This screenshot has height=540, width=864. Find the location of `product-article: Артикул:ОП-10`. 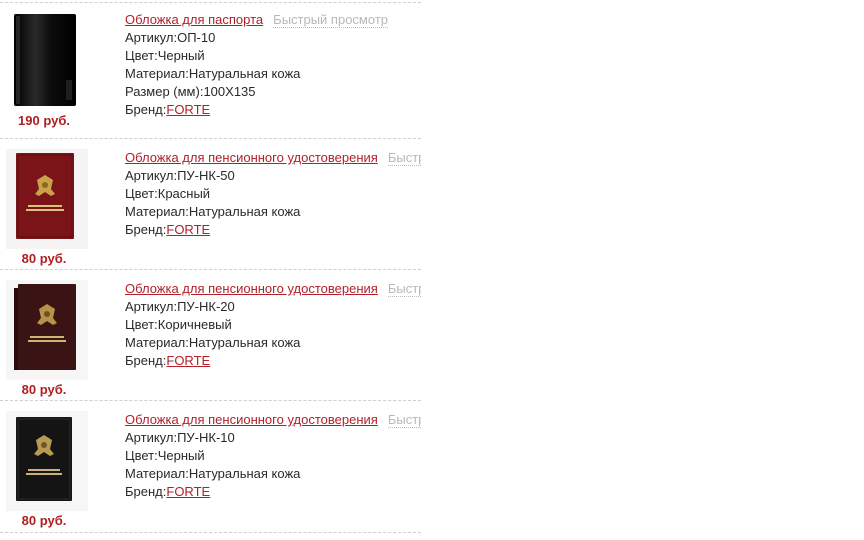

product-article: Артикул:ОП-10 is located at coordinates (273, 38).